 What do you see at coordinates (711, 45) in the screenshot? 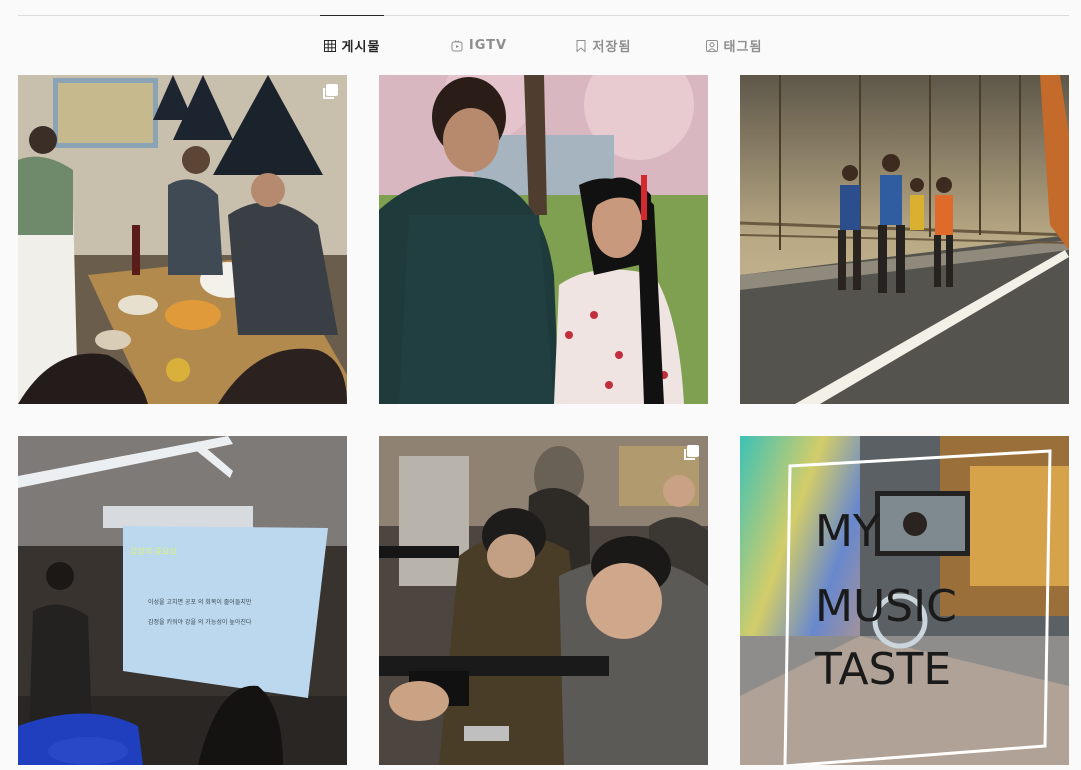
I see `tagged-user-icon` at bounding box center [711, 45].